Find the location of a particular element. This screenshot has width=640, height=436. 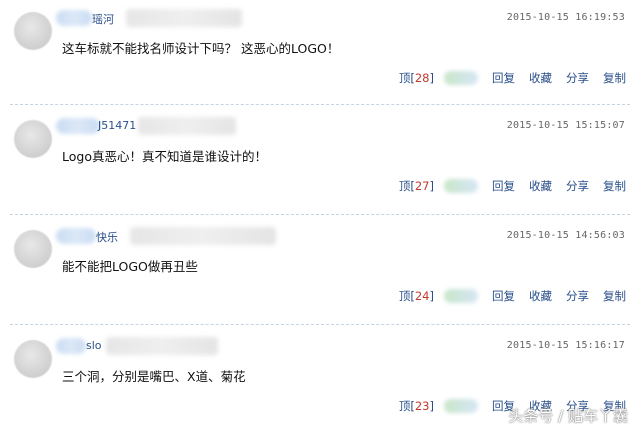

comment-actions: 顶[28] 回复 收藏 分享 复制 is located at coordinates (512, 78).